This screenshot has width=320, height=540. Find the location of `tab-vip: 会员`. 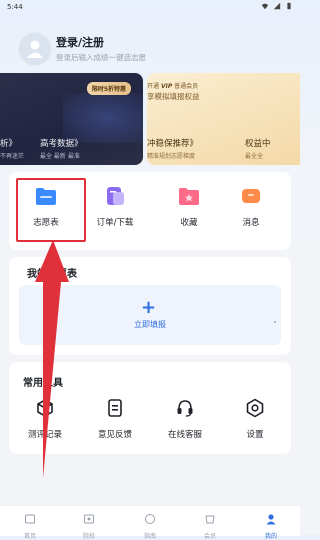

tab-vip: 会员 is located at coordinates (210, 525).